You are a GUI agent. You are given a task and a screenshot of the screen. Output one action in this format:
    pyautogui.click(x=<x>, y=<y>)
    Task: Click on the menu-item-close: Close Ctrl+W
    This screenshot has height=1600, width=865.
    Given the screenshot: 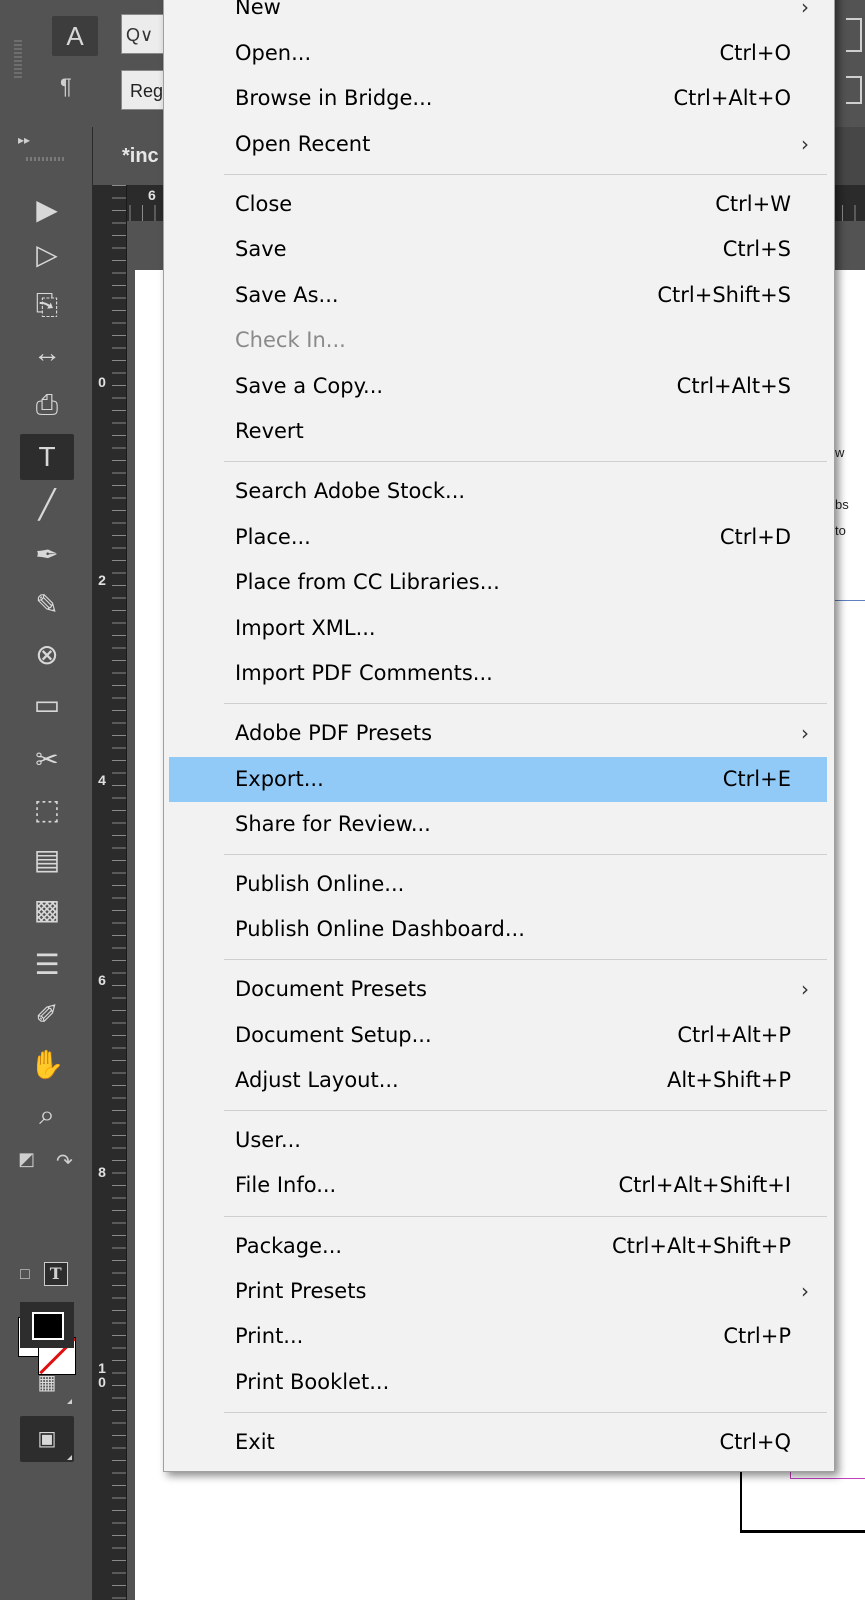 What is the action you would take?
    pyautogui.click(x=498, y=204)
    